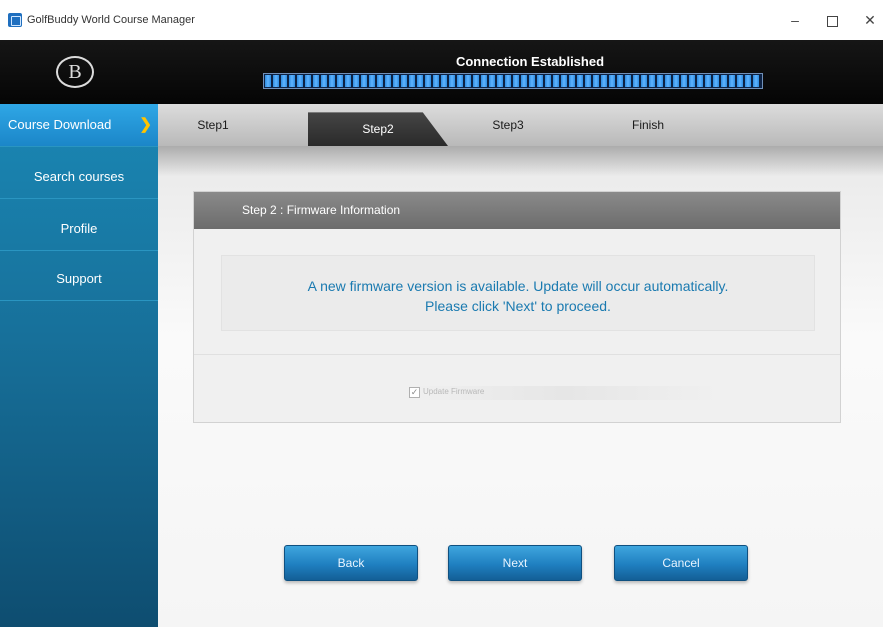  I want to click on chevron-right-icon: ❯, so click(145, 124).